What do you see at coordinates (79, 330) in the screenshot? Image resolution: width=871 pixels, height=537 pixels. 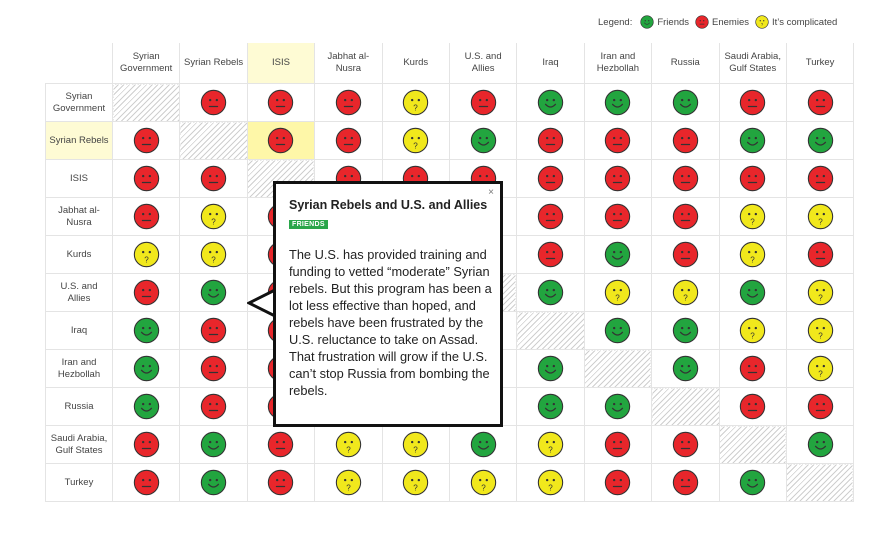 I see `row-header: Iraq` at bounding box center [79, 330].